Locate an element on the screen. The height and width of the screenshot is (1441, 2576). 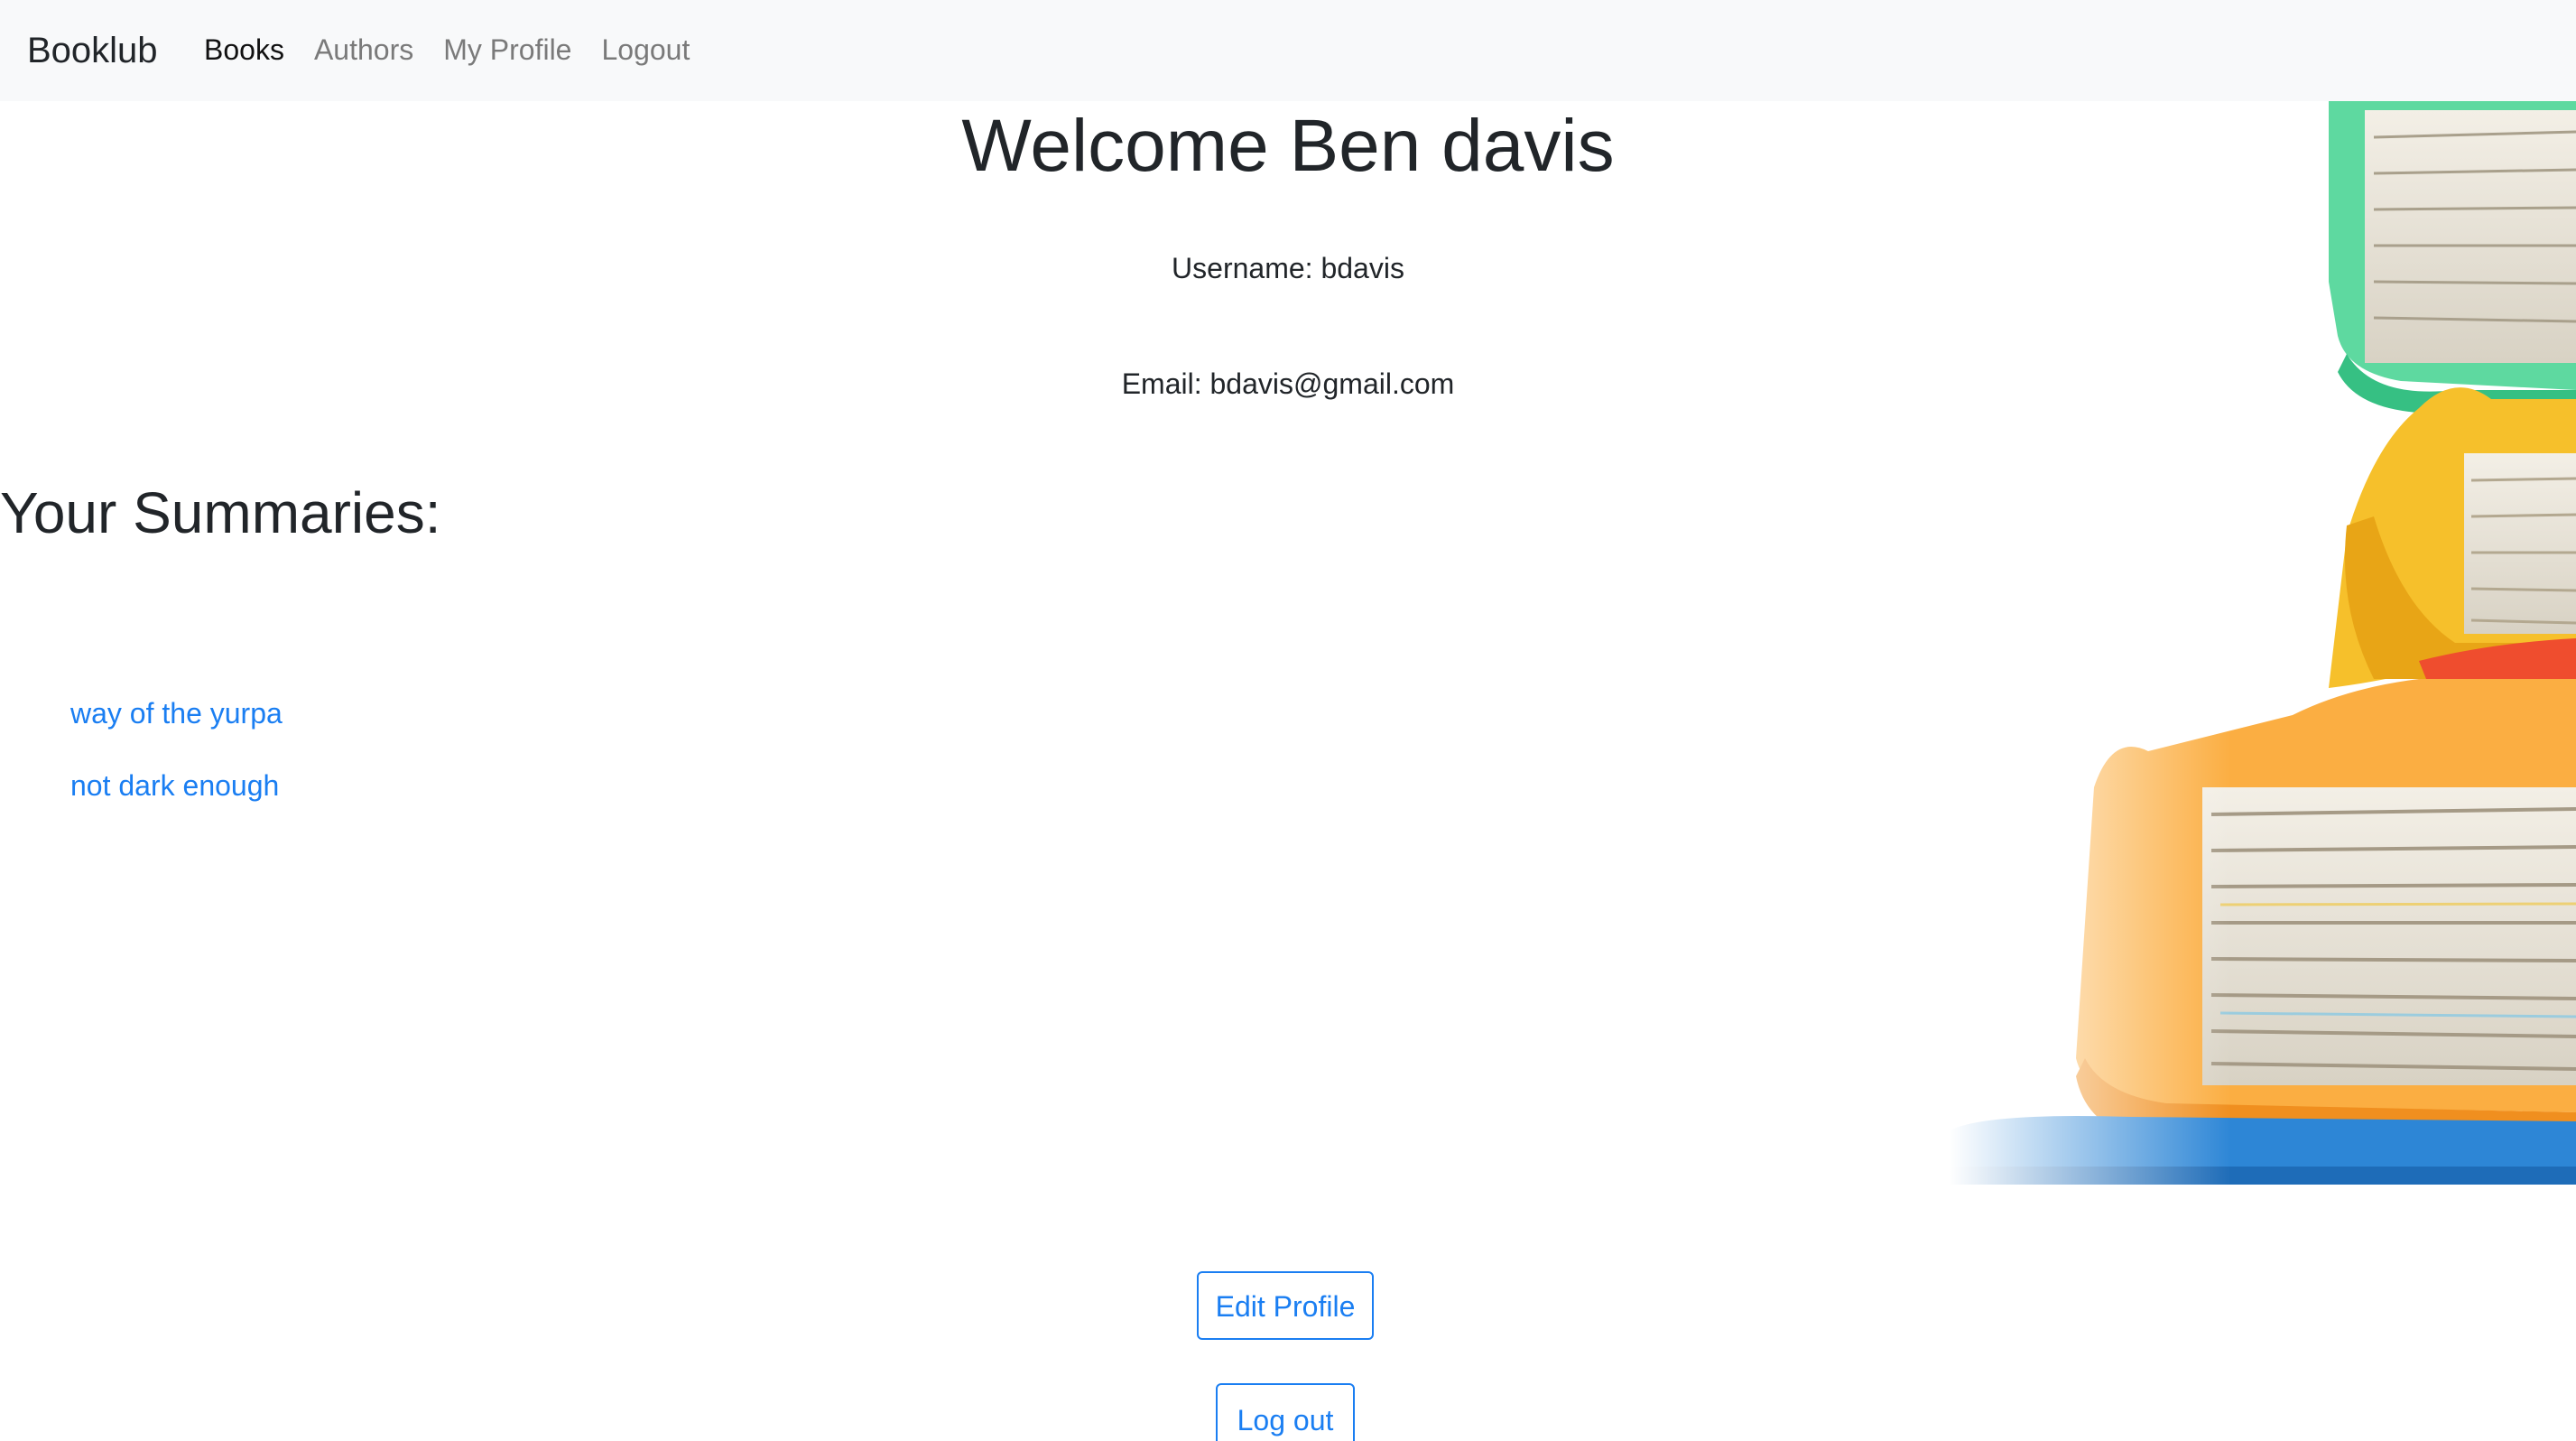
summary-link-way-of-the-yurpa: way of the yurpa is located at coordinates (176, 713).